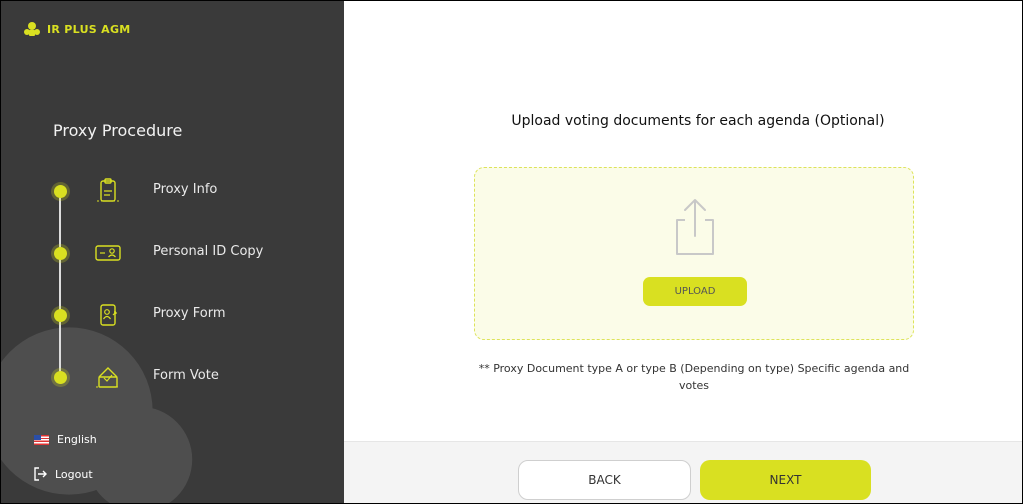 Image resolution: width=1023 pixels, height=504 pixels. I want to click on logo-text: IR PLUS AGM, so click(89, 29).